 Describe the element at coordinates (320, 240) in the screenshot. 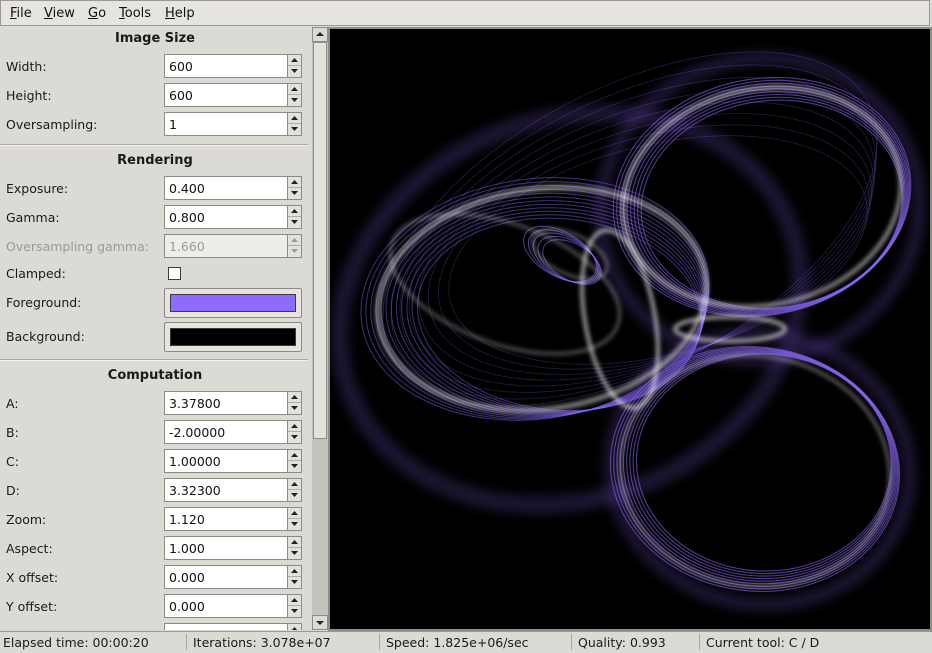

I see `scrollbar-thumb` at that location.